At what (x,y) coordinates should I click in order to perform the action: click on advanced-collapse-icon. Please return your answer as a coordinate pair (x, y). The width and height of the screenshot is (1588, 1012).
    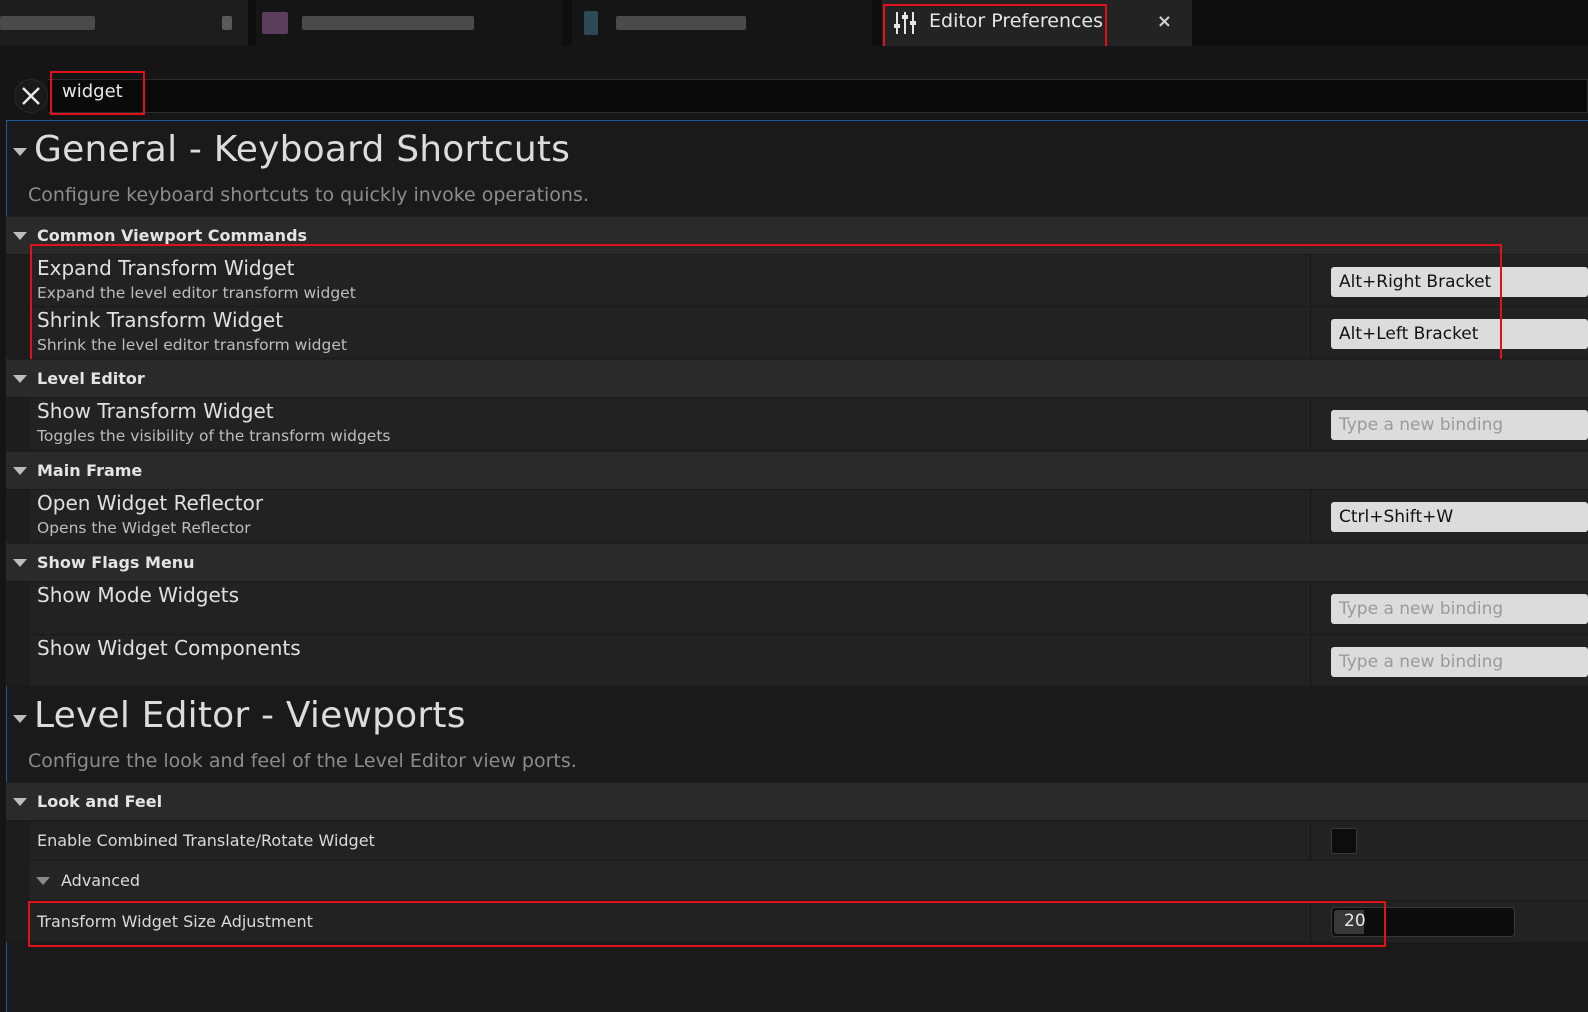
    Looking at the image, I should click on (43, 881).